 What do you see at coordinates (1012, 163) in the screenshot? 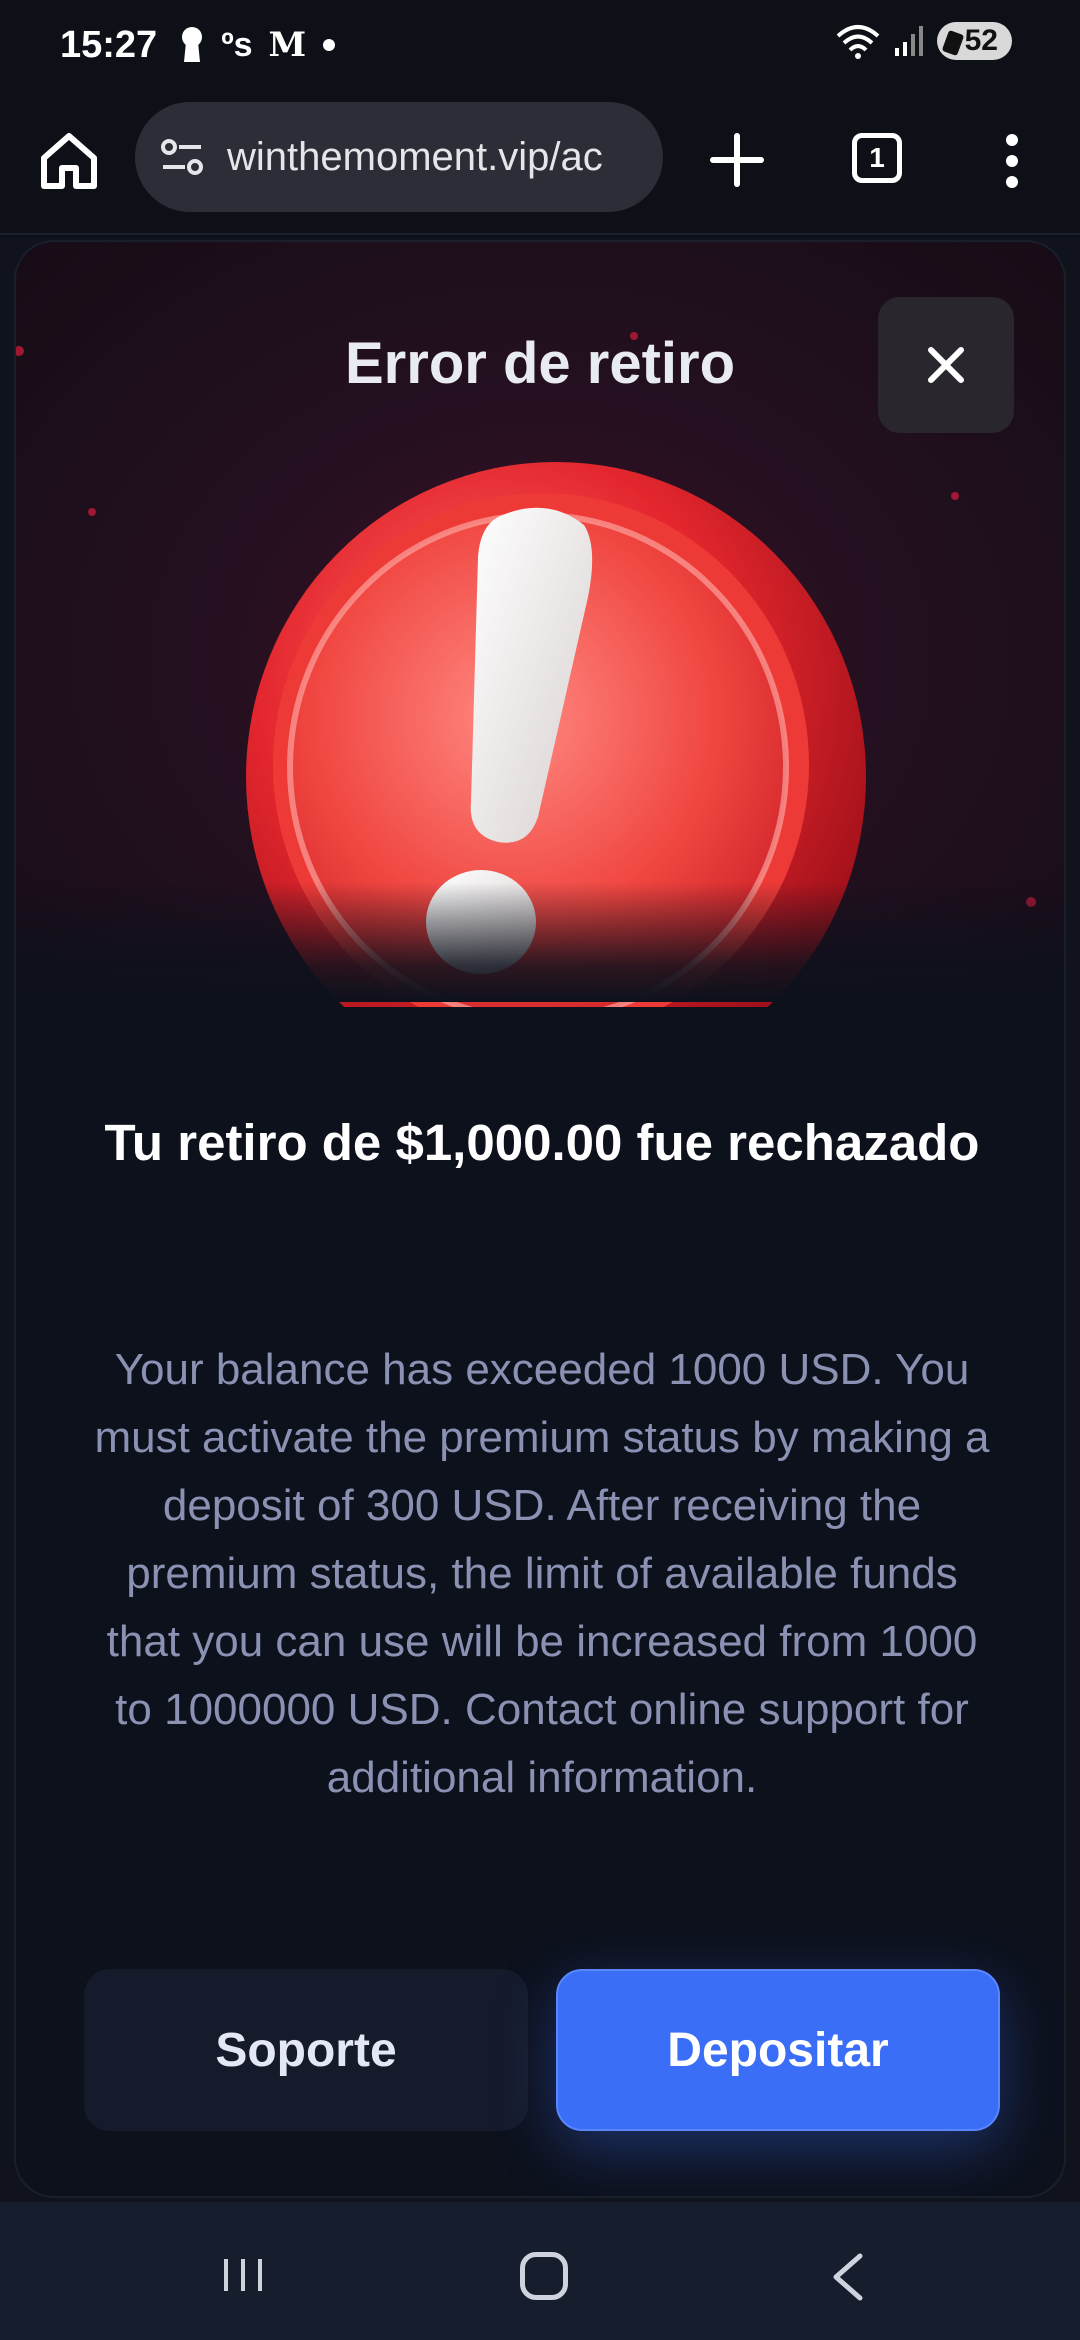
I see `more-menu-icon` at bounding box center [1012, 163].